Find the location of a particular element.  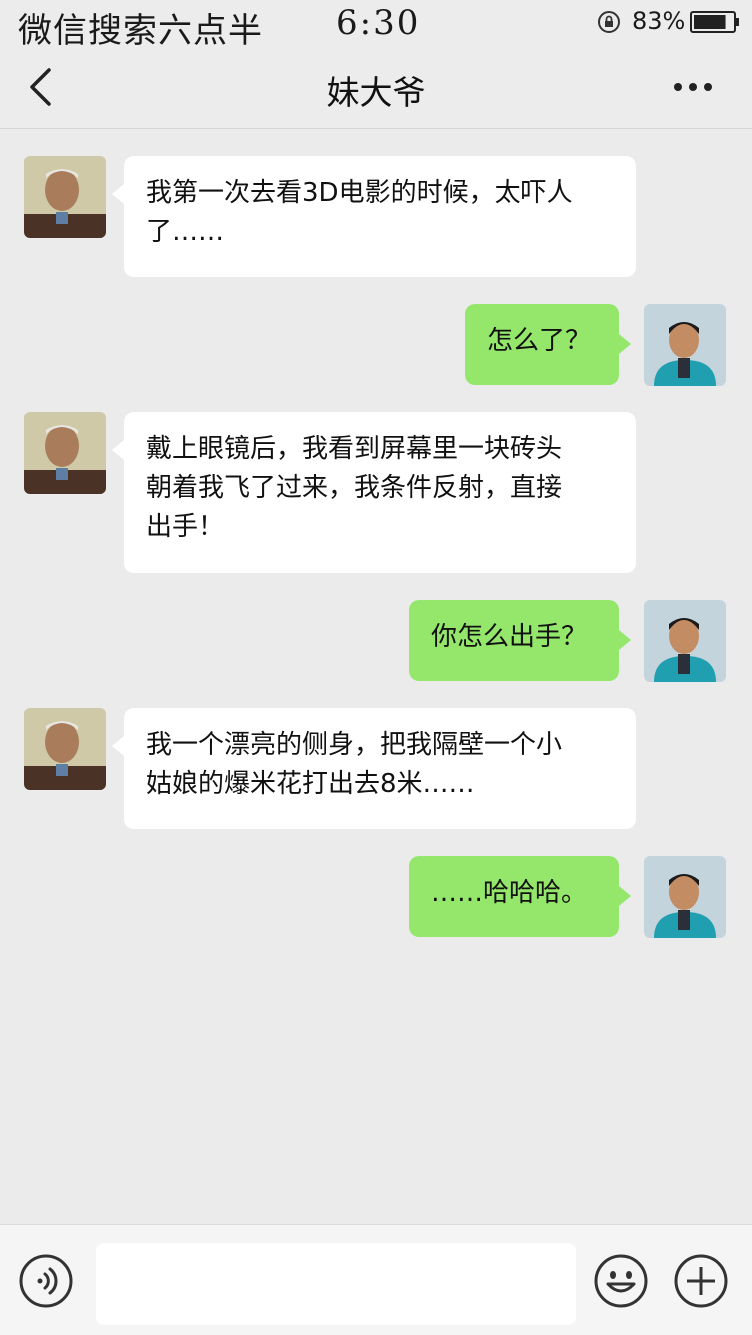

battery-icon is located at coordinates (714, 22).